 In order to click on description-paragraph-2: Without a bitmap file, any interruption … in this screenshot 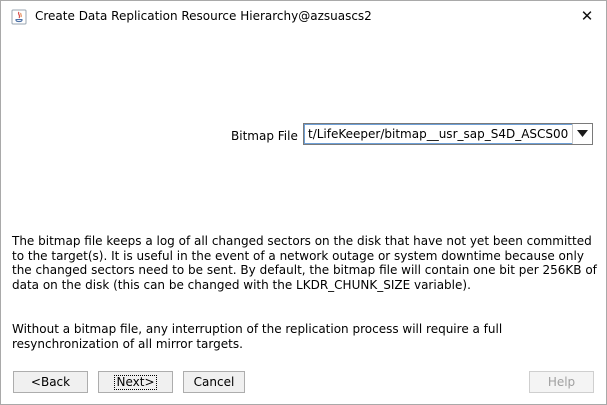, I will do `click(257, 336)`.